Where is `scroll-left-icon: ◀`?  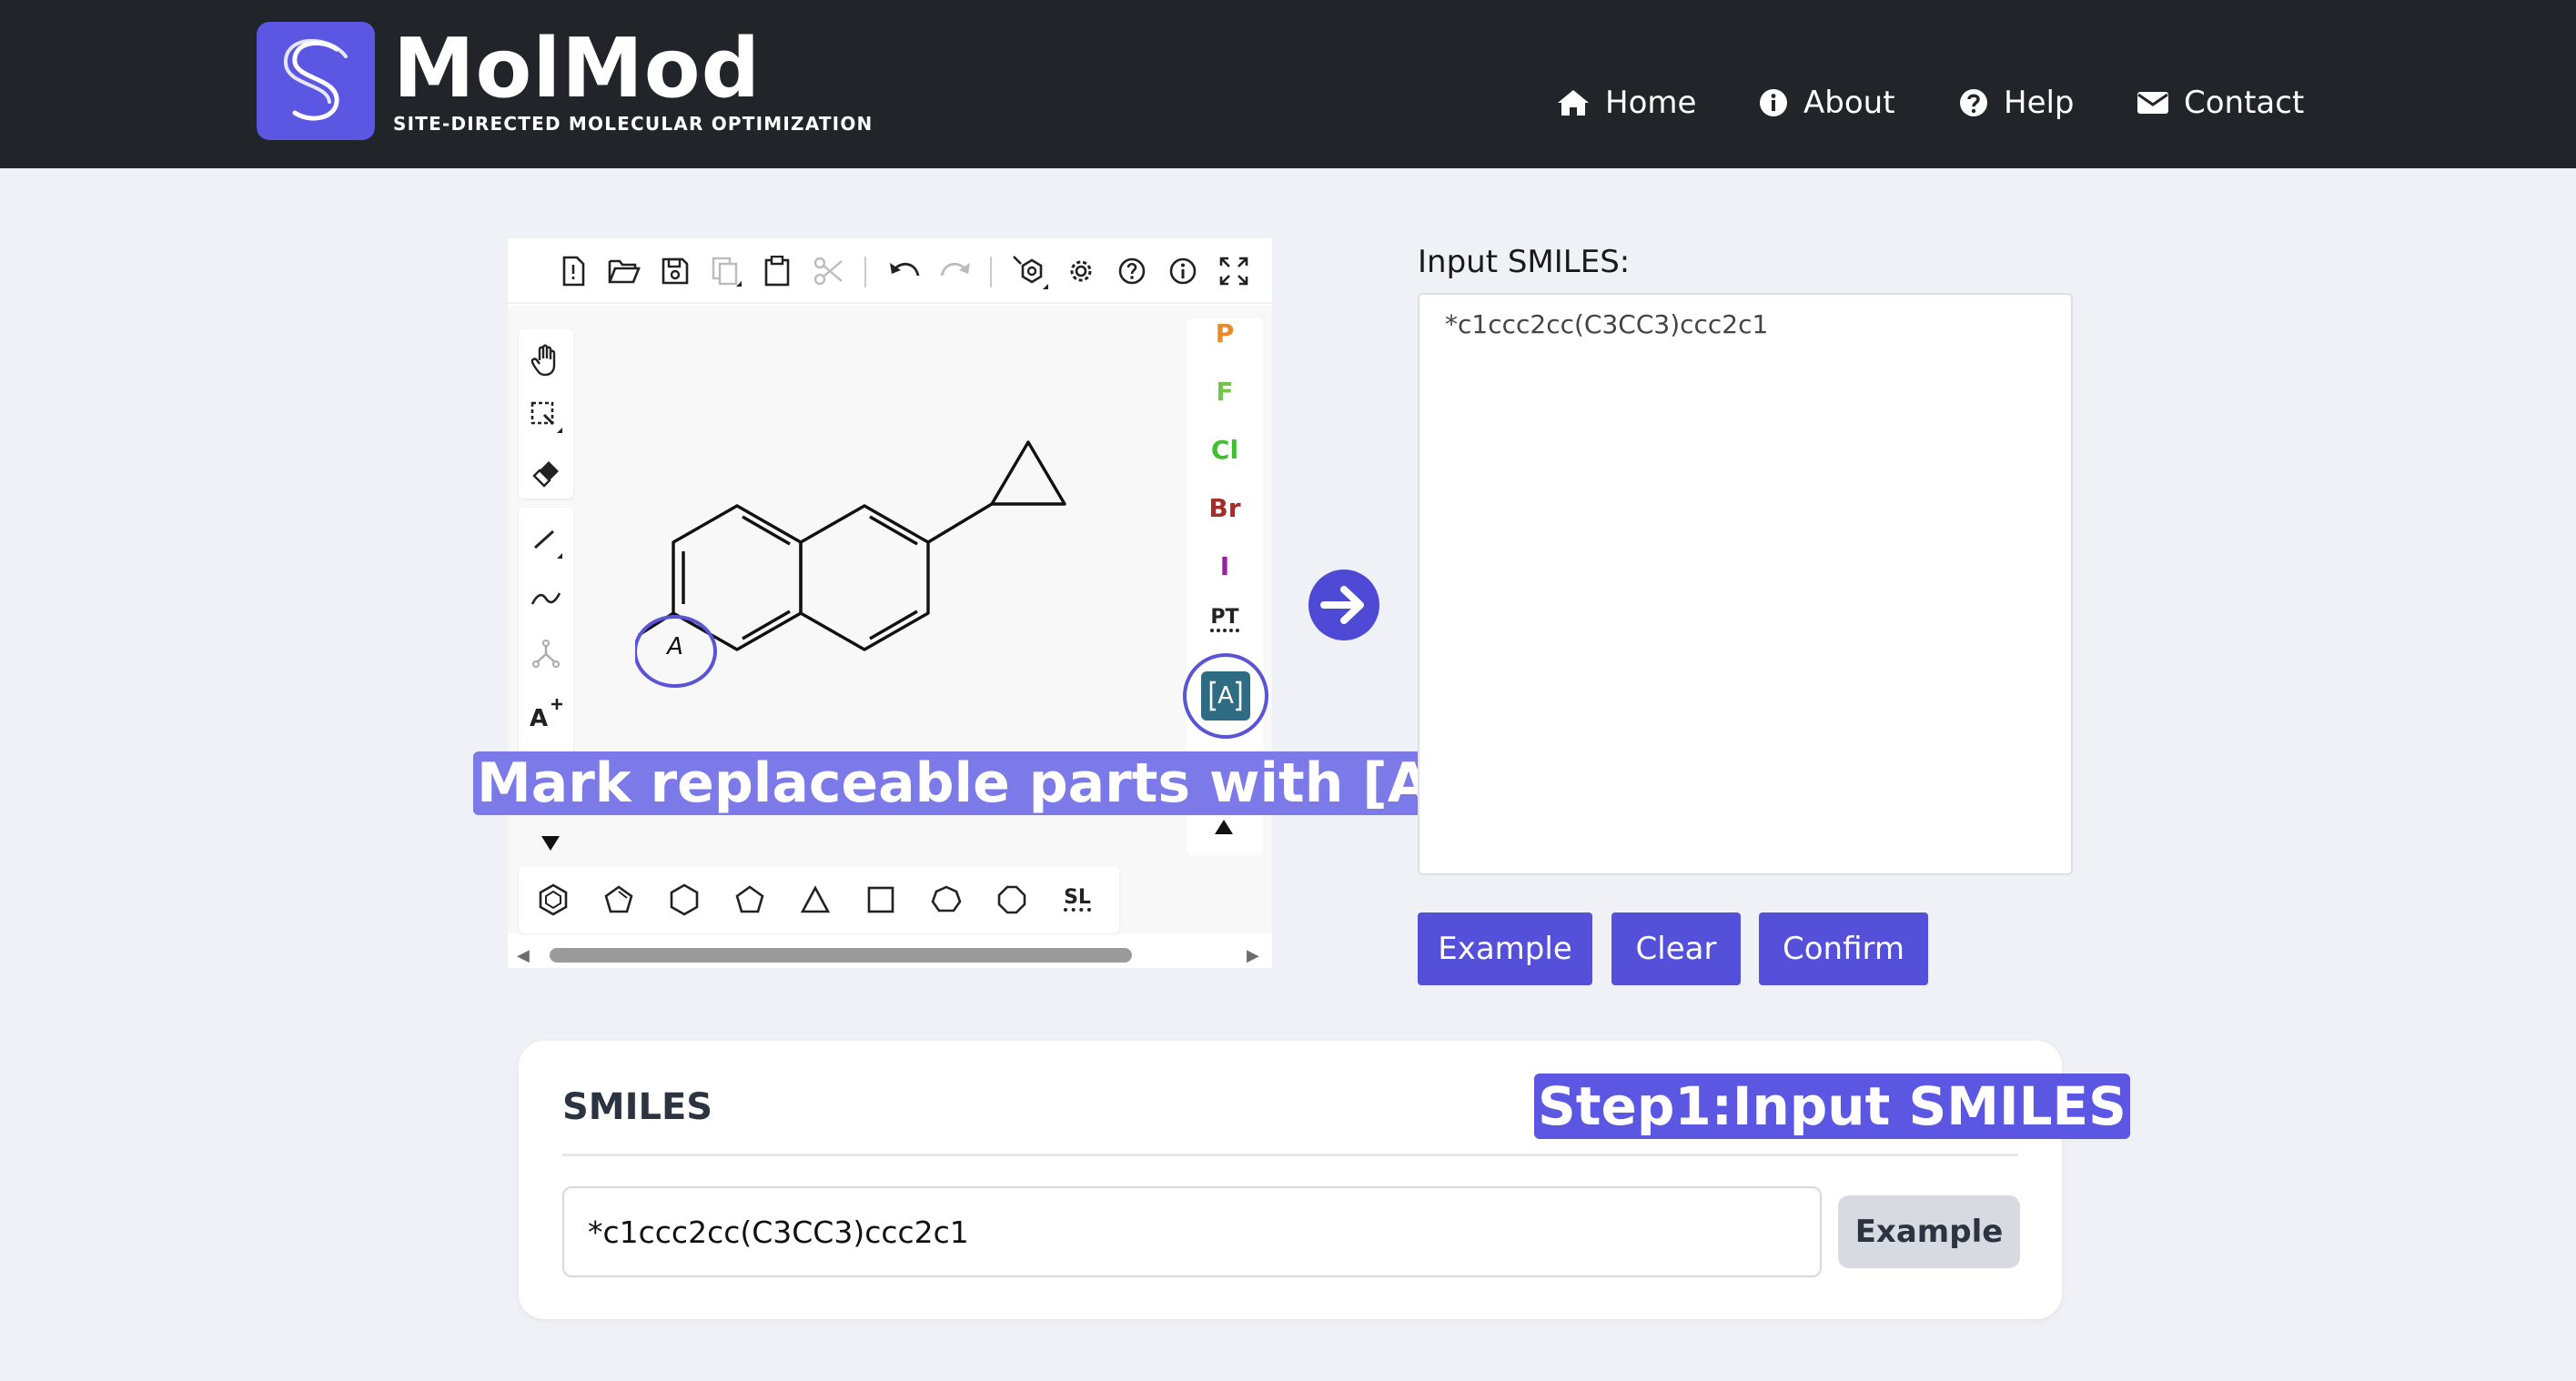 scroll-left-icon: ◀ is located at coordinates (523, 955).